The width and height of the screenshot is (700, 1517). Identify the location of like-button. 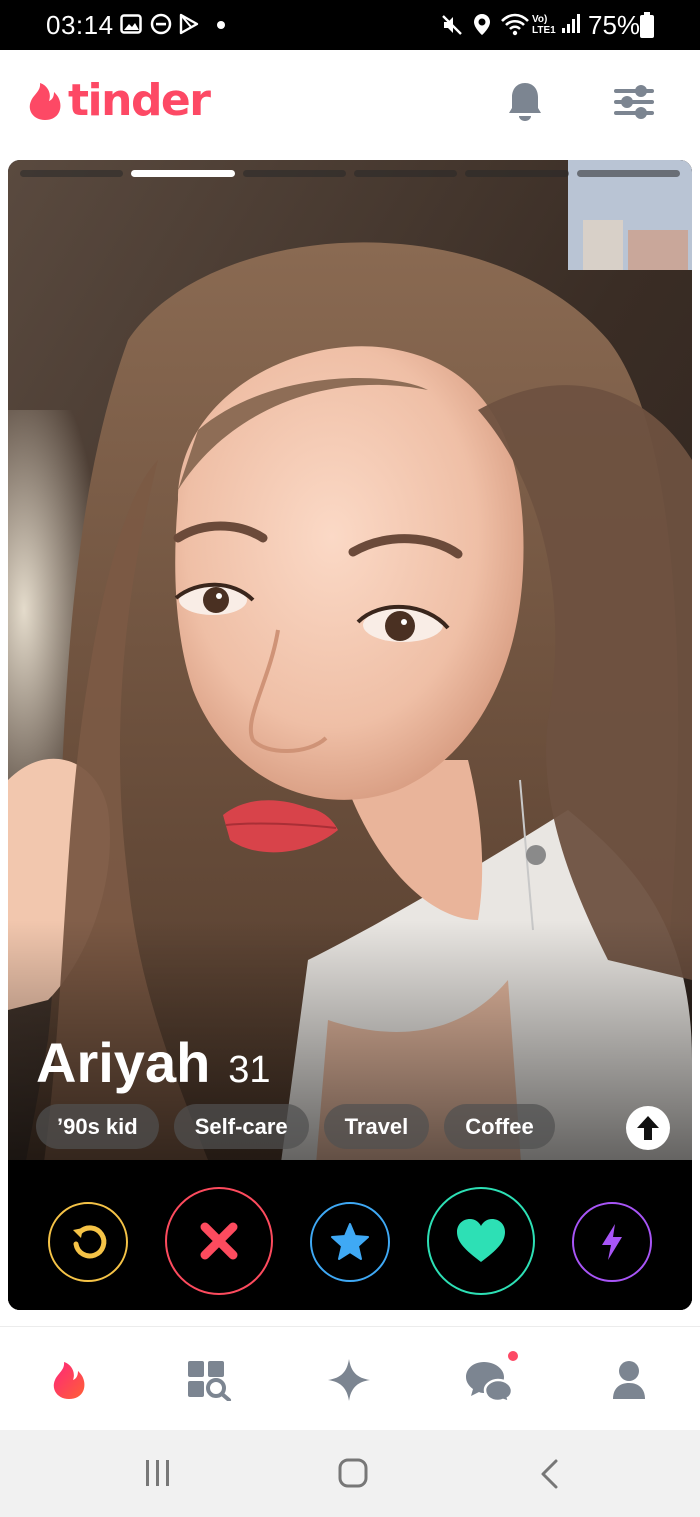
(481, 1241).